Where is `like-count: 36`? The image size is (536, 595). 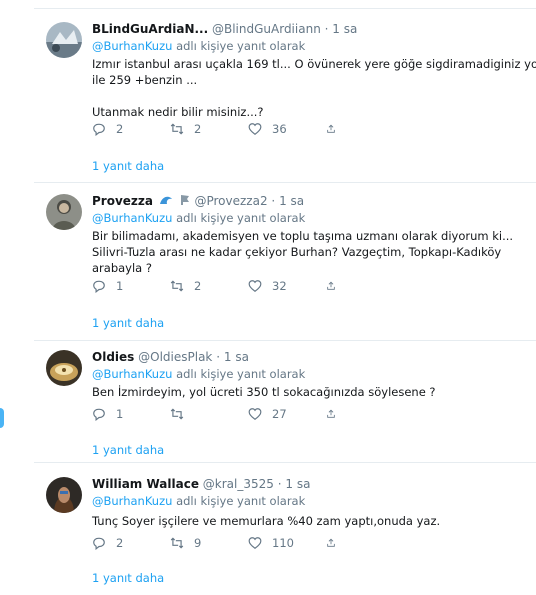
like-count: 36 is located at coordinates (279, 129).